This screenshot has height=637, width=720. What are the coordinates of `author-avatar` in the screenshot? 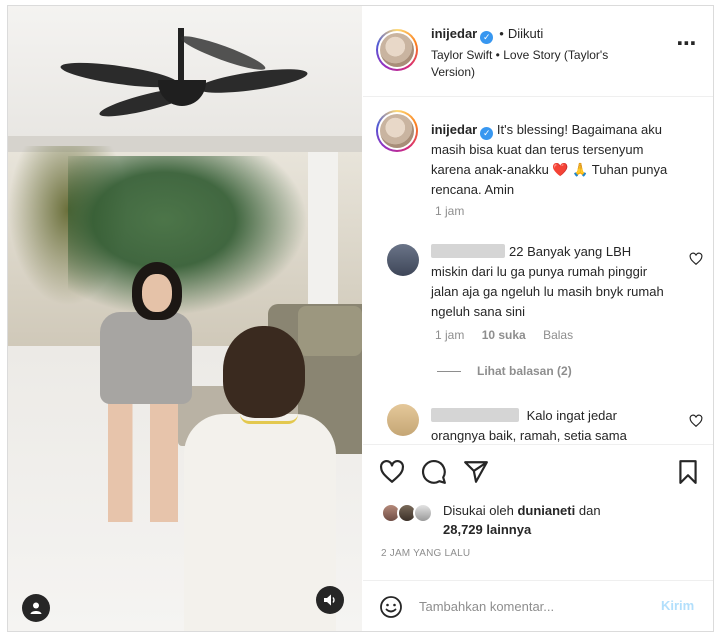 It's located at (397, 50).